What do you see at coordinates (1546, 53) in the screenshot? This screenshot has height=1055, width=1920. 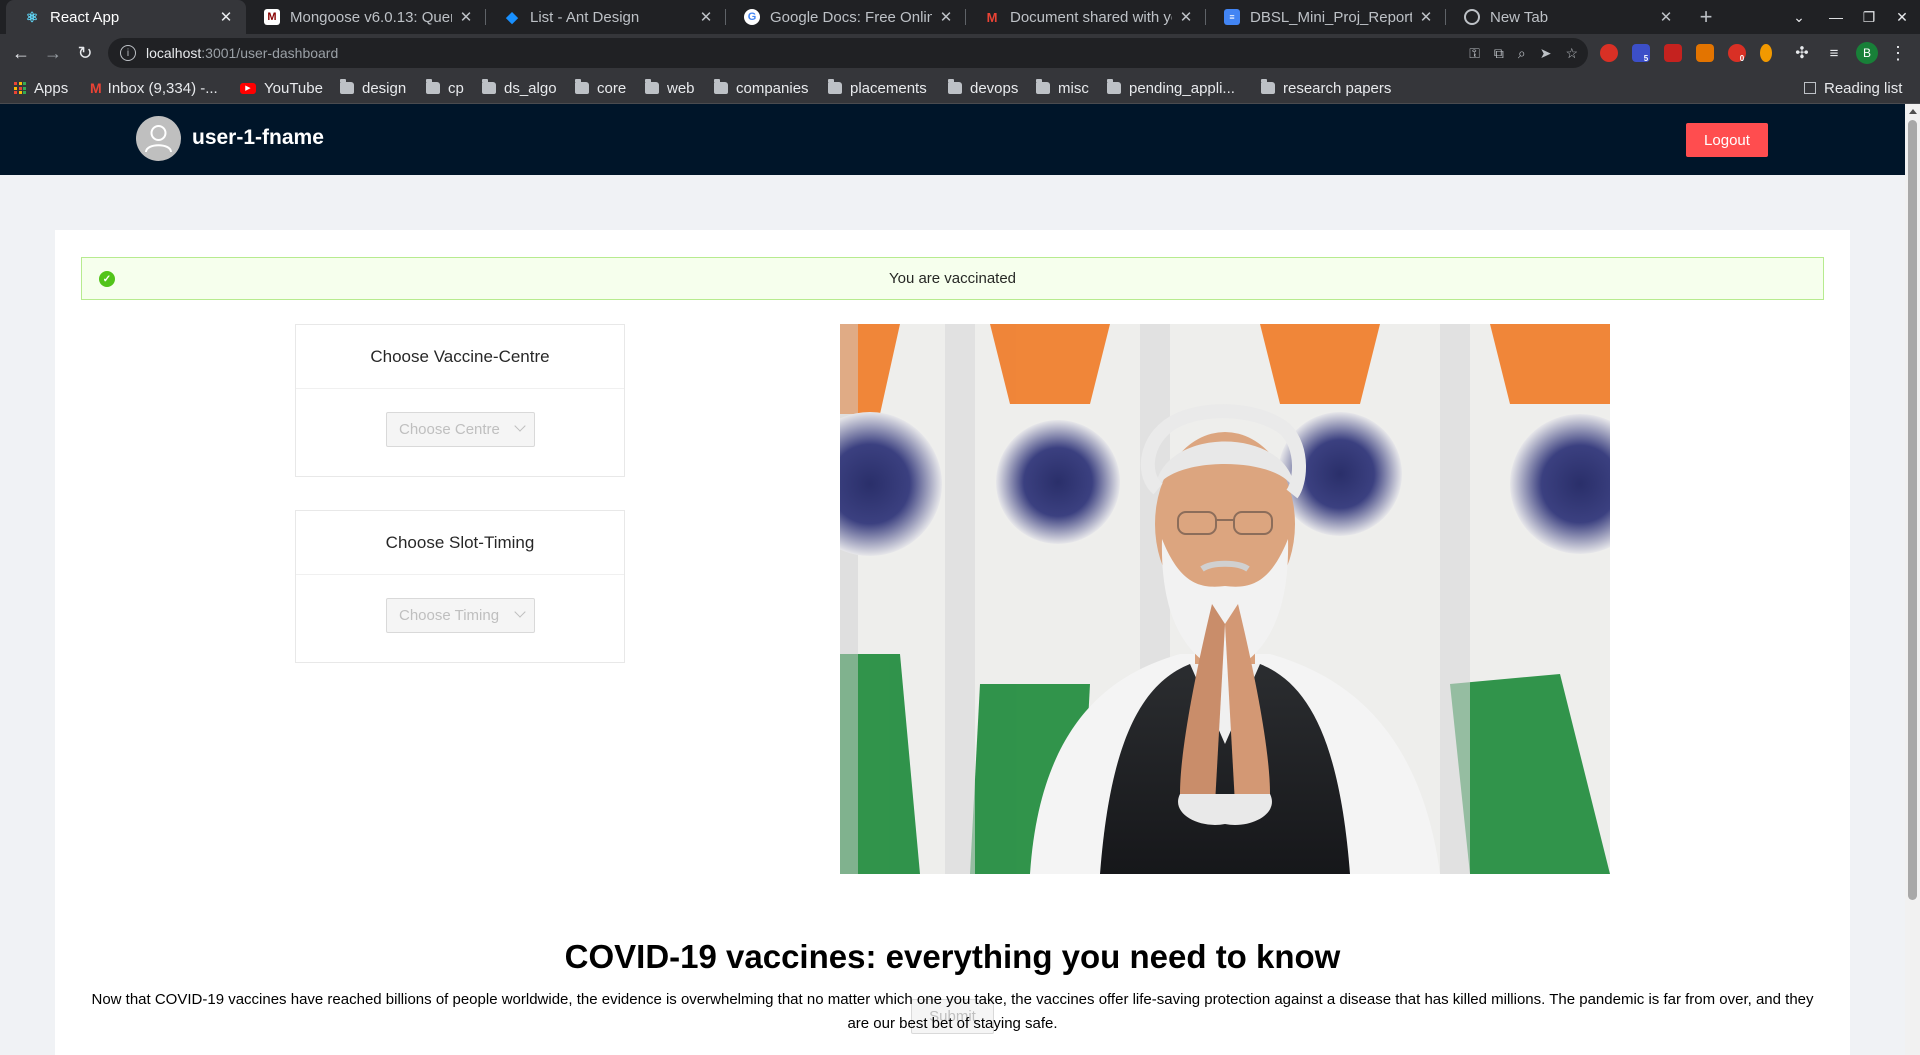 I see `send-icon: ➤` at bounding box center [1546, 53].